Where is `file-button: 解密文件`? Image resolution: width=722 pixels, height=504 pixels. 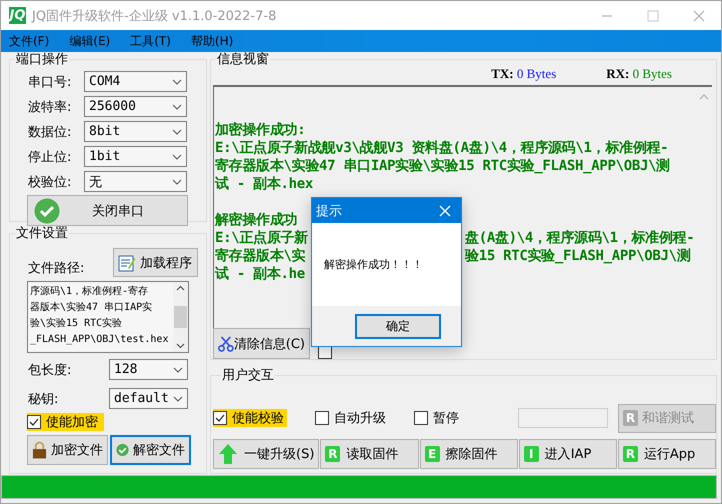 file-button: 解密文件 is located at coordinates (150, 450).